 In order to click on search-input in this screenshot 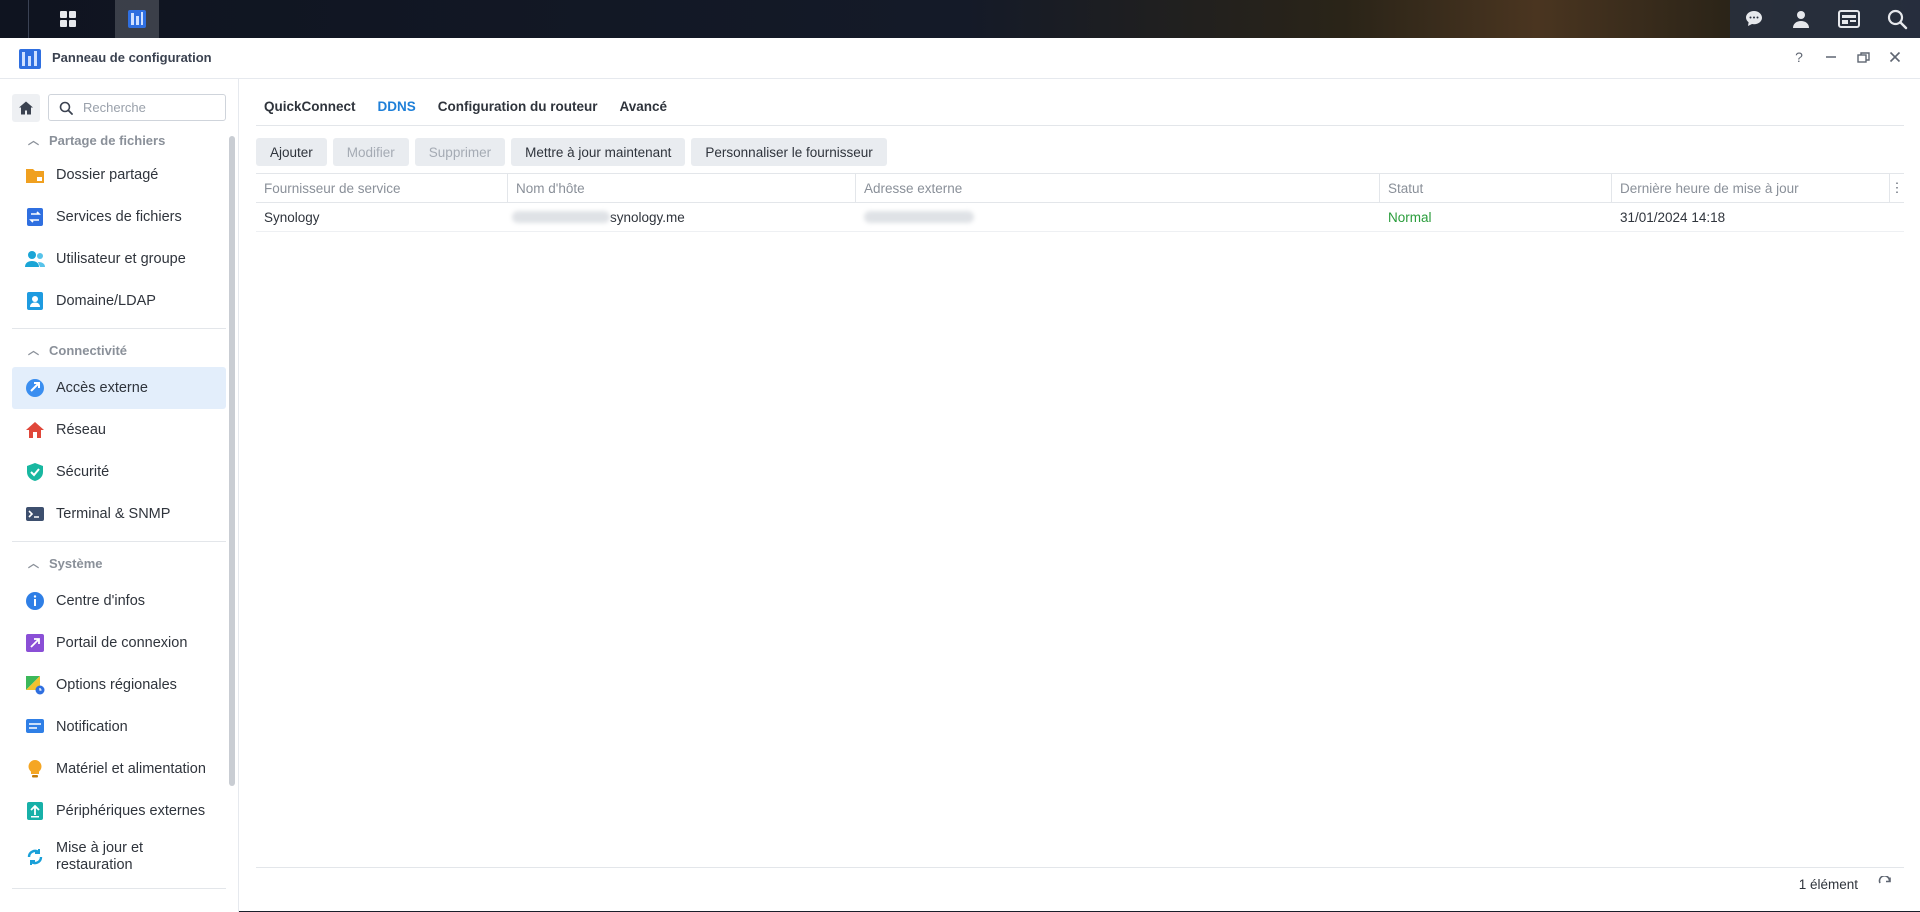, I will do `click(153, 107)`.